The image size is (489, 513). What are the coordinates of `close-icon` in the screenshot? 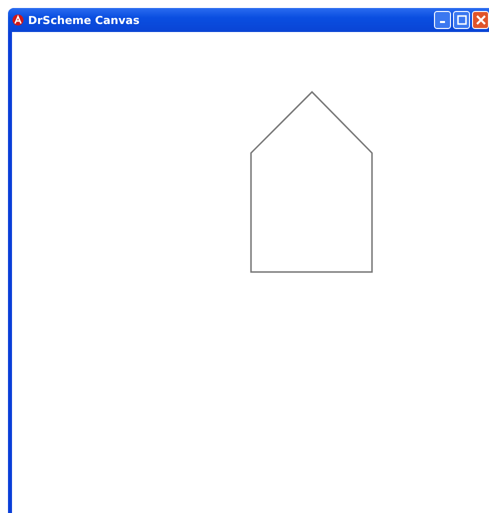 It's located at (481, 20).